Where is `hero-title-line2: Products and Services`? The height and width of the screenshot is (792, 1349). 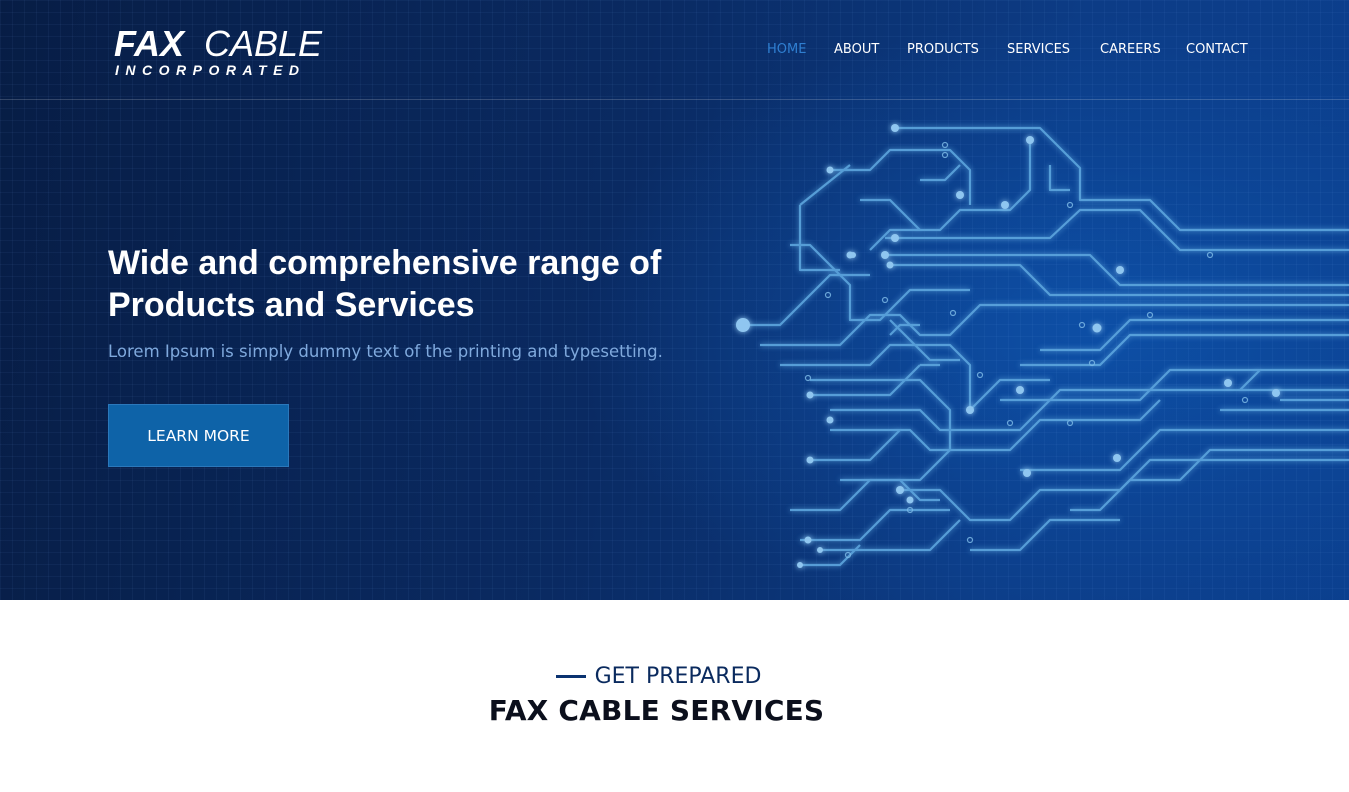
hero-title-line2: Products and Services is located at coordinates (291, 305).